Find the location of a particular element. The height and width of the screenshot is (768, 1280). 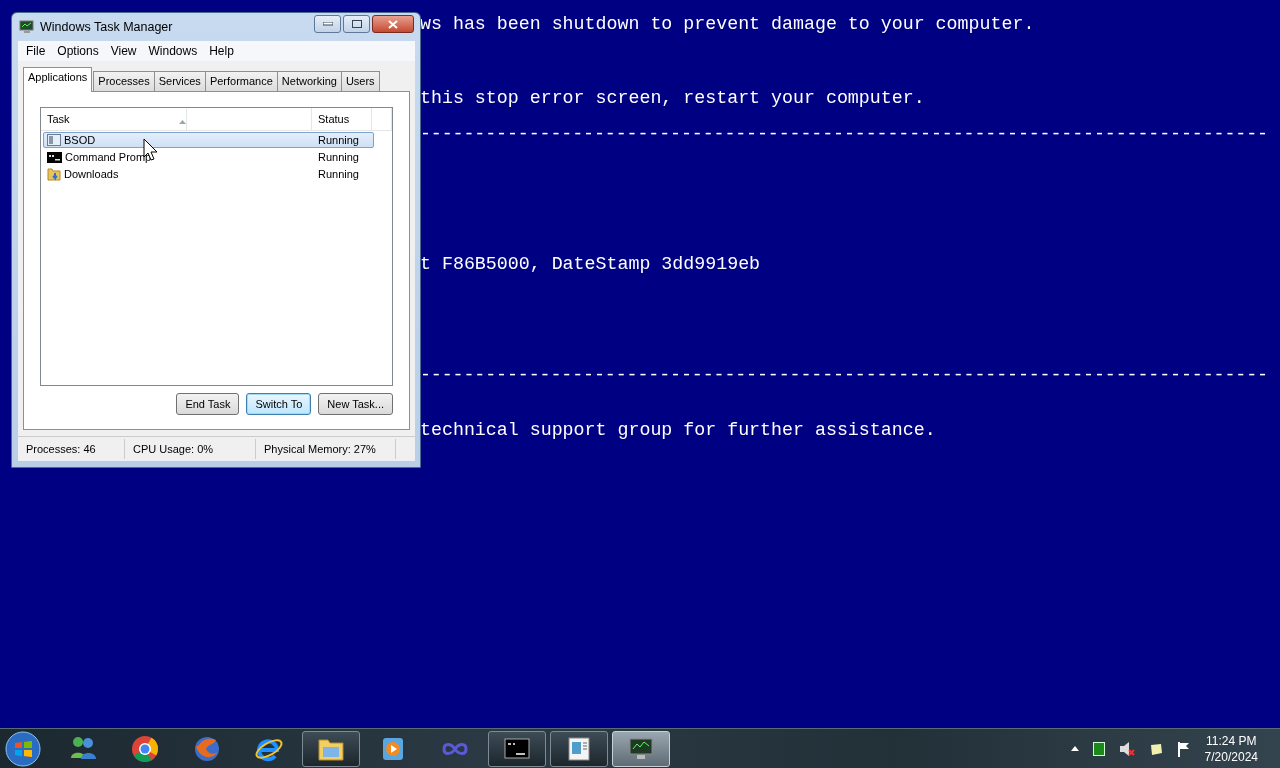

minimize-icon is located at coordinates (327, 24).